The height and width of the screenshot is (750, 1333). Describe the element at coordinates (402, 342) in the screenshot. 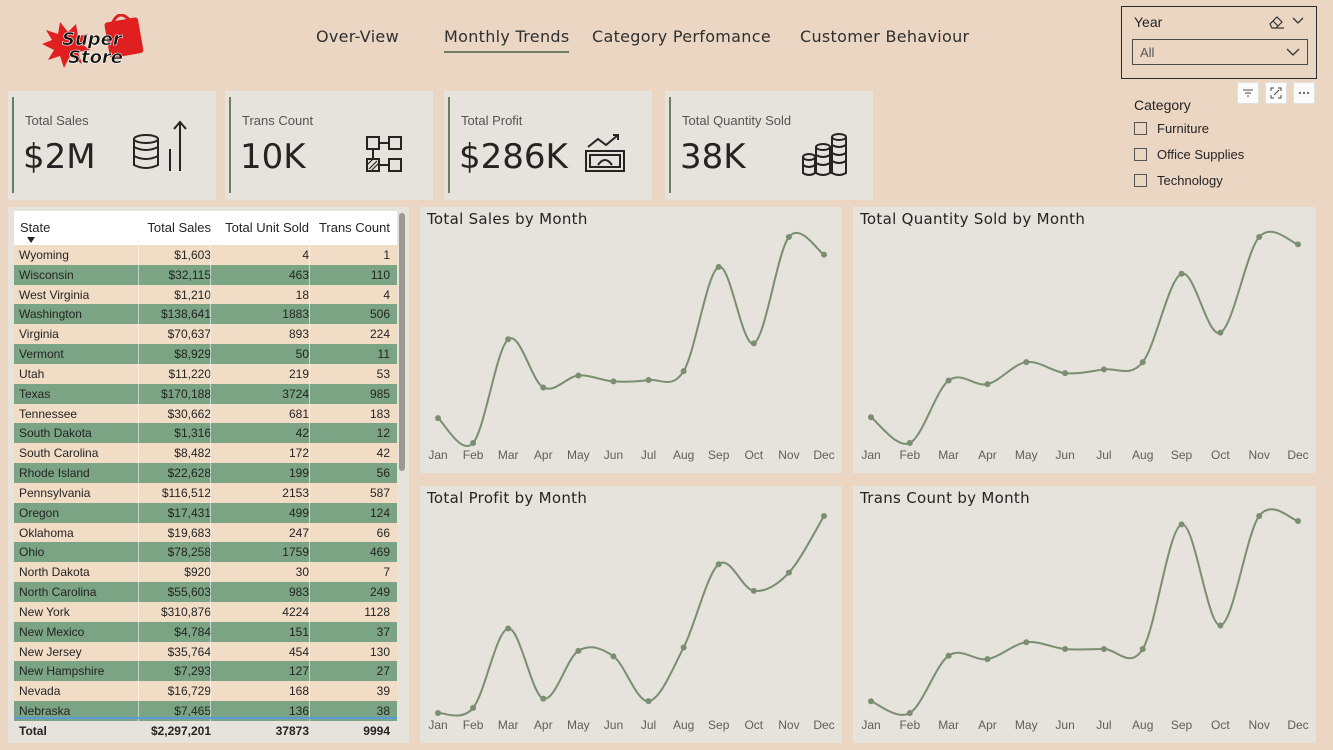

I see `table-scrollbar` at that location.